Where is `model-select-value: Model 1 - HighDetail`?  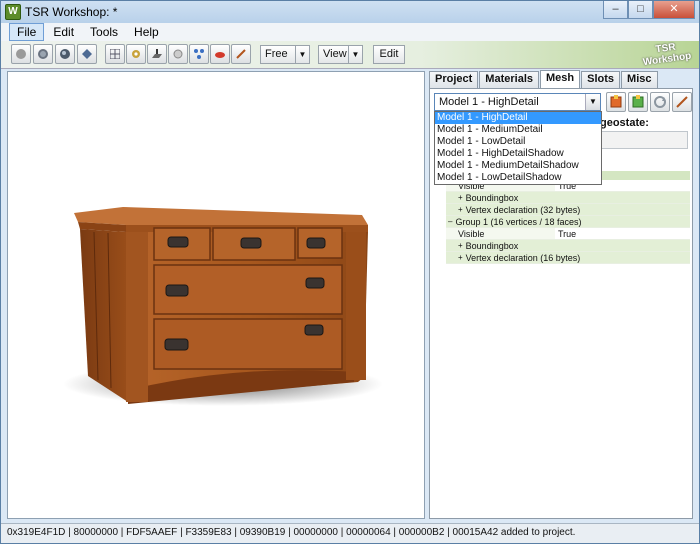 model-select-value: Model 1 - HighDetail is located at coordinates (489, 102).